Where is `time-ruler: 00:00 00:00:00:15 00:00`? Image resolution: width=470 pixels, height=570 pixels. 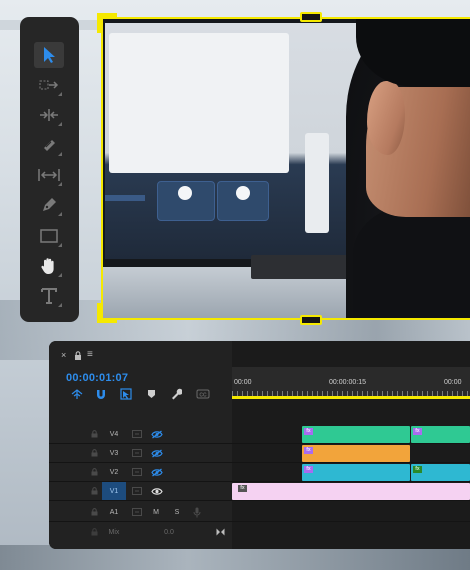
time-ruler: 00:00 00:00:00:15 00:00 is located at coordinates (351, 382).